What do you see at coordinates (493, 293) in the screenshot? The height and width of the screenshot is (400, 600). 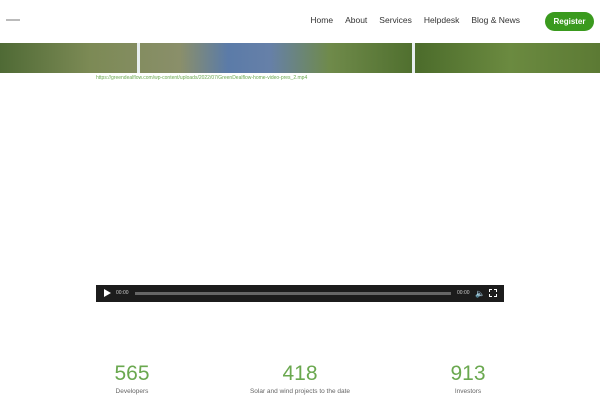 I see `fullscreen-icon` at bounding box center [493, 293].